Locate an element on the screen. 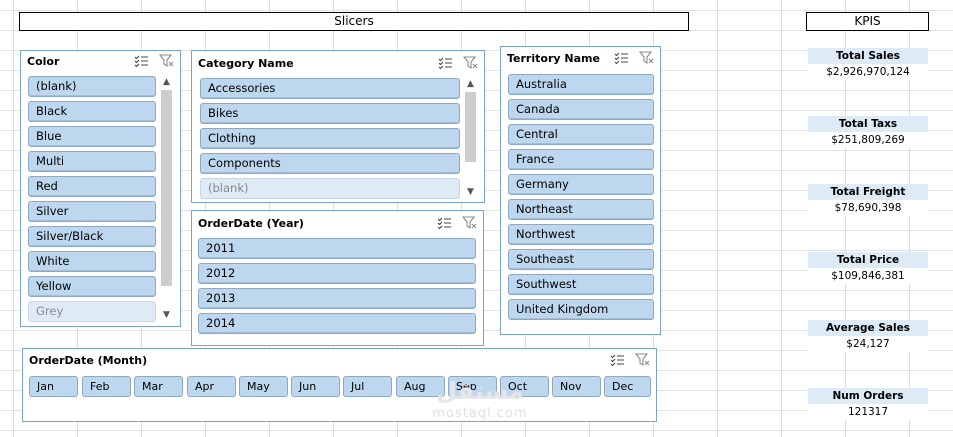  year-slicer: OrderDate (Year) 2011 2012 2013 2014 is located at coordinates (337, 278).